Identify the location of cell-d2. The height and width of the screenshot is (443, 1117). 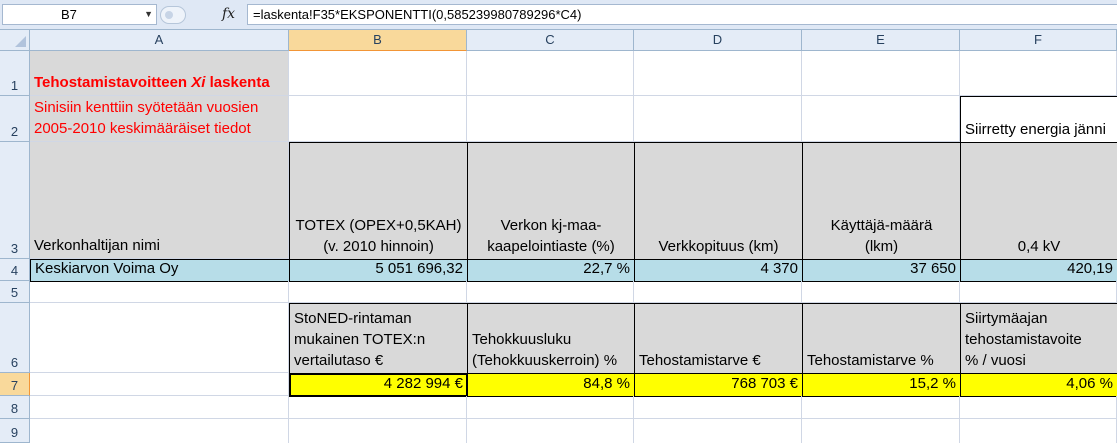
(718, 119).